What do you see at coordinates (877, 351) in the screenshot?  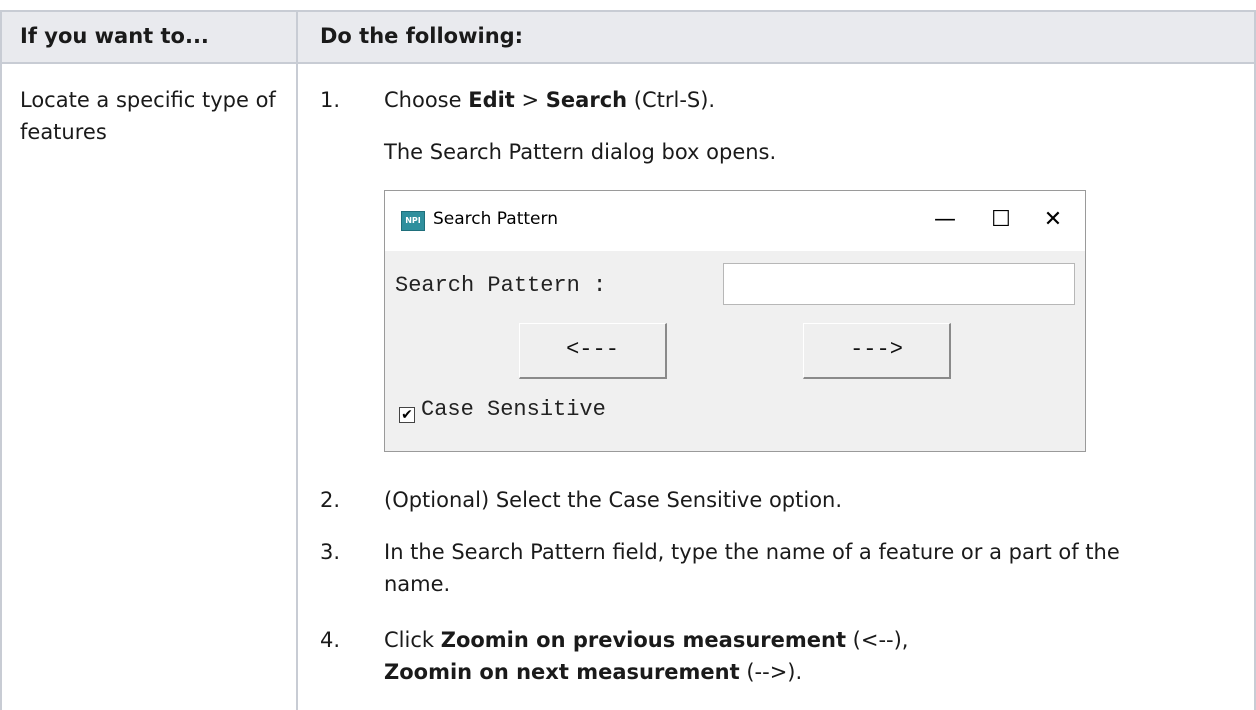 I see `next-measurement-button: --->` at bounding box center [877, 351].